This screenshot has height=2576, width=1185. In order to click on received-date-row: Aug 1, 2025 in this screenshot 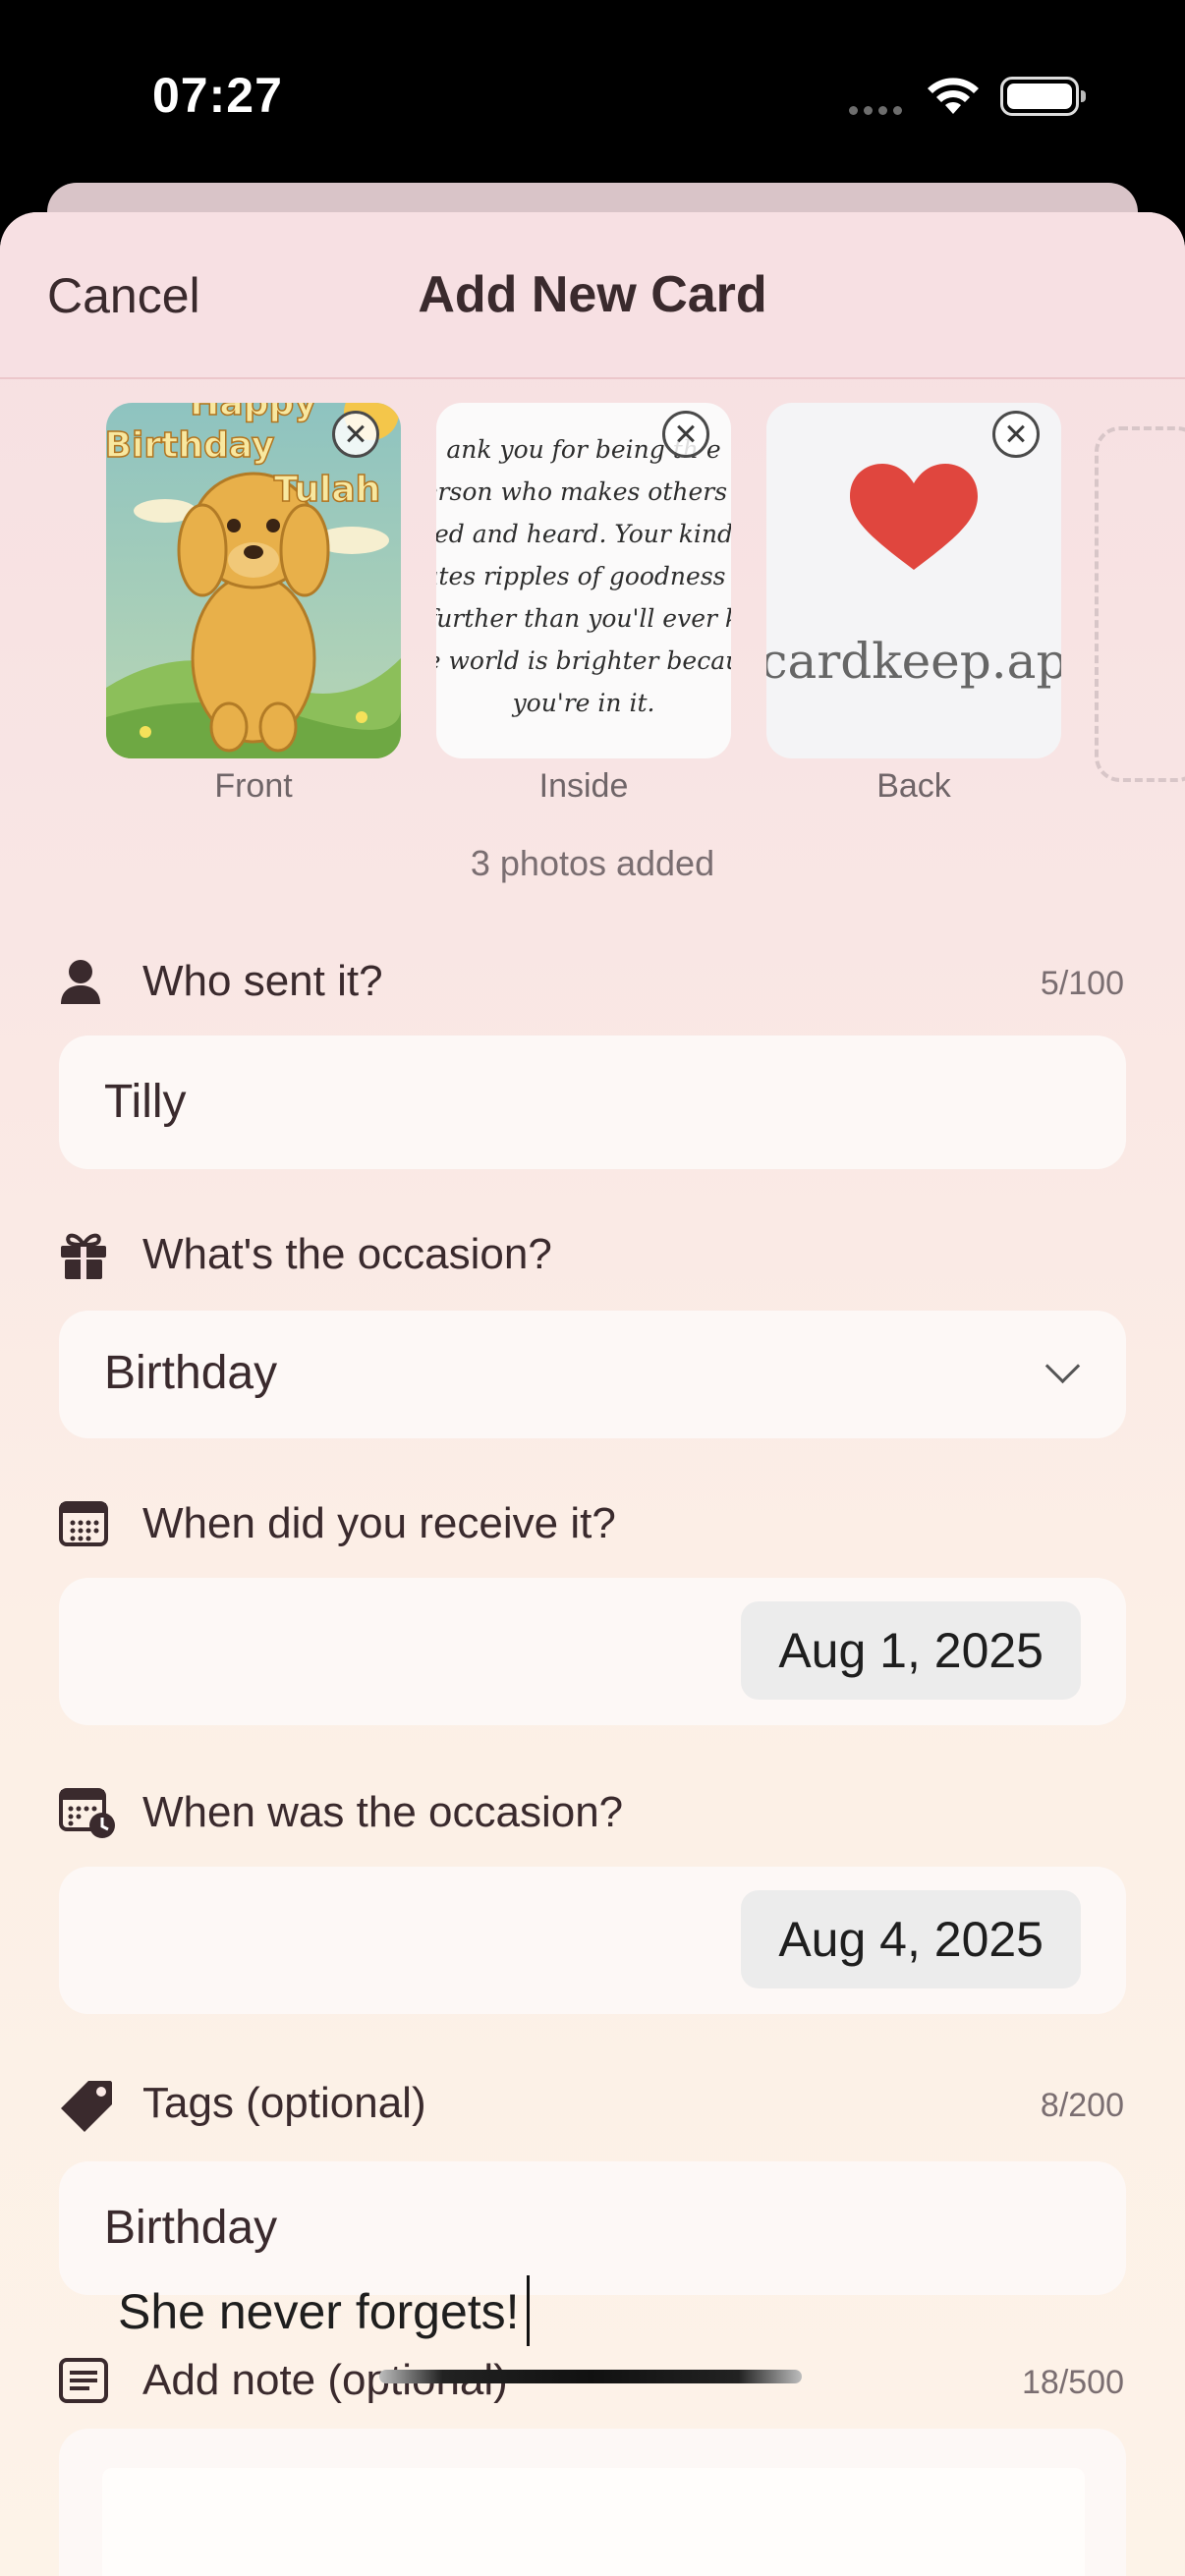, I will do `click(592, 1651)`.